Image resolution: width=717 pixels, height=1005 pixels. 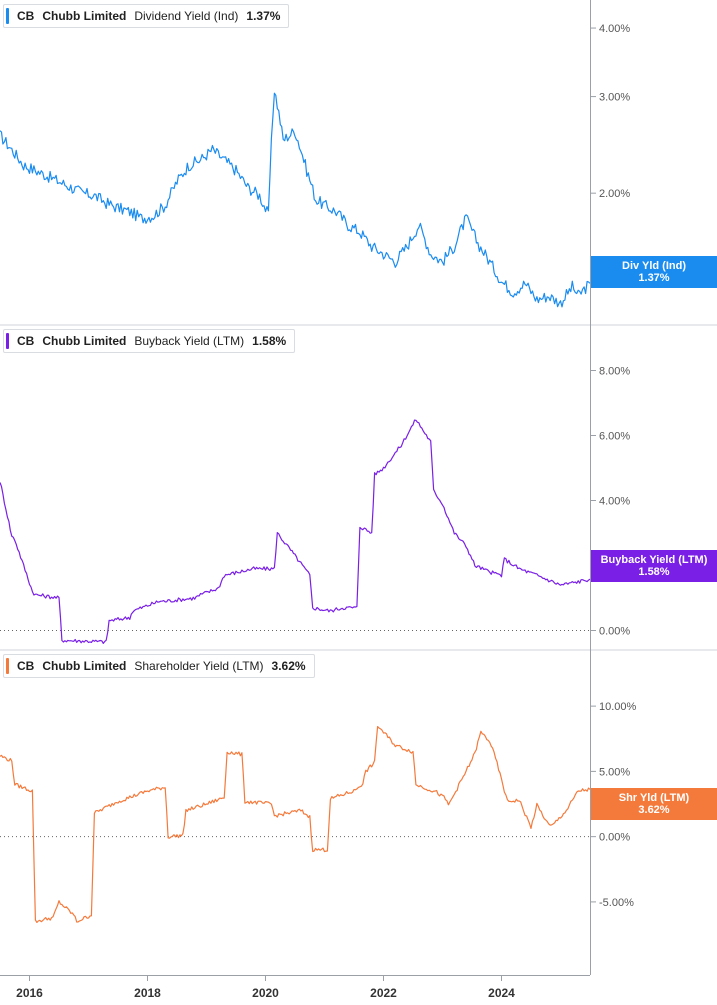 I want to click on value-tag-label: Buyback Yield (LTM), so click(x=654, y=560).